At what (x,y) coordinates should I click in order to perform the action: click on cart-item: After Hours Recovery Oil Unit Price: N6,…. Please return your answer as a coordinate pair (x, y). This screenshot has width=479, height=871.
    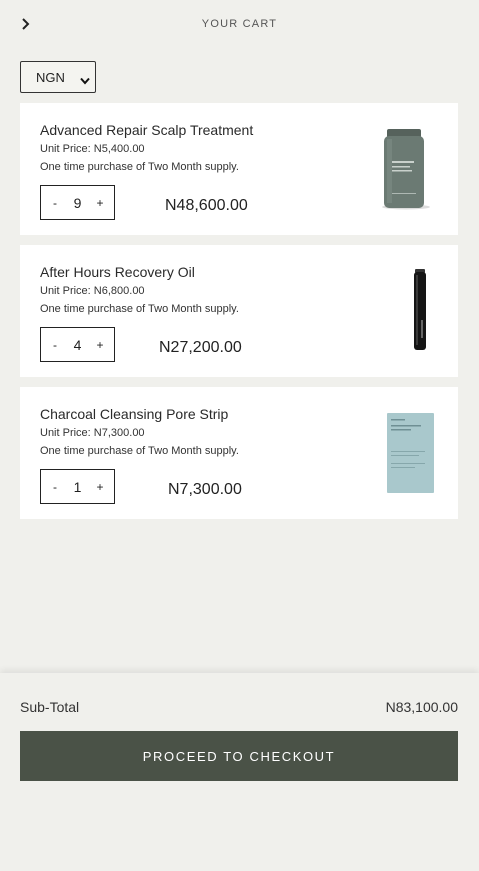
    Looking at the image, I should click on (239, 311).